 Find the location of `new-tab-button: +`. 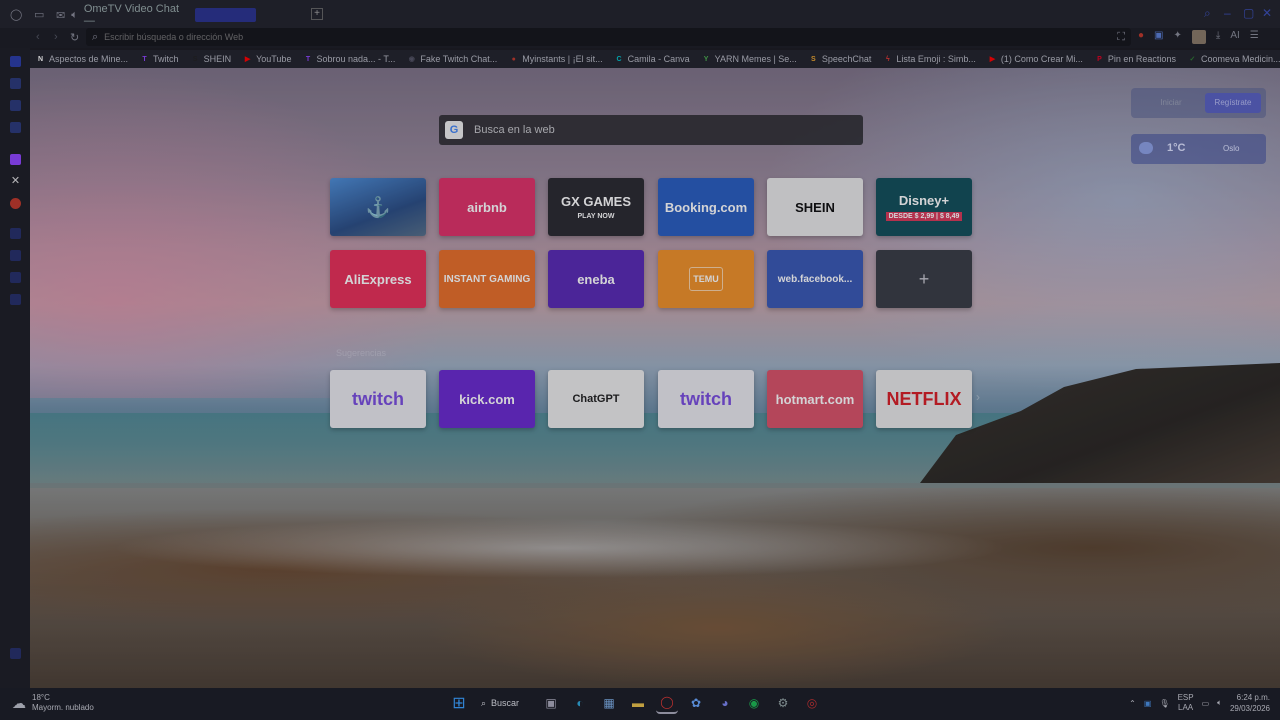

new-tab-button: + is located at coordinates (317, 14).